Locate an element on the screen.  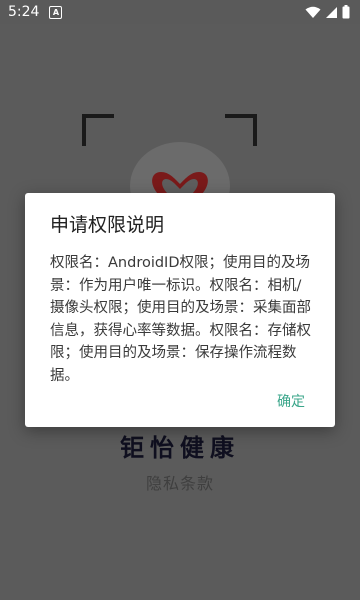
confirm-button: 确定 is located at coordinates (291, 401).